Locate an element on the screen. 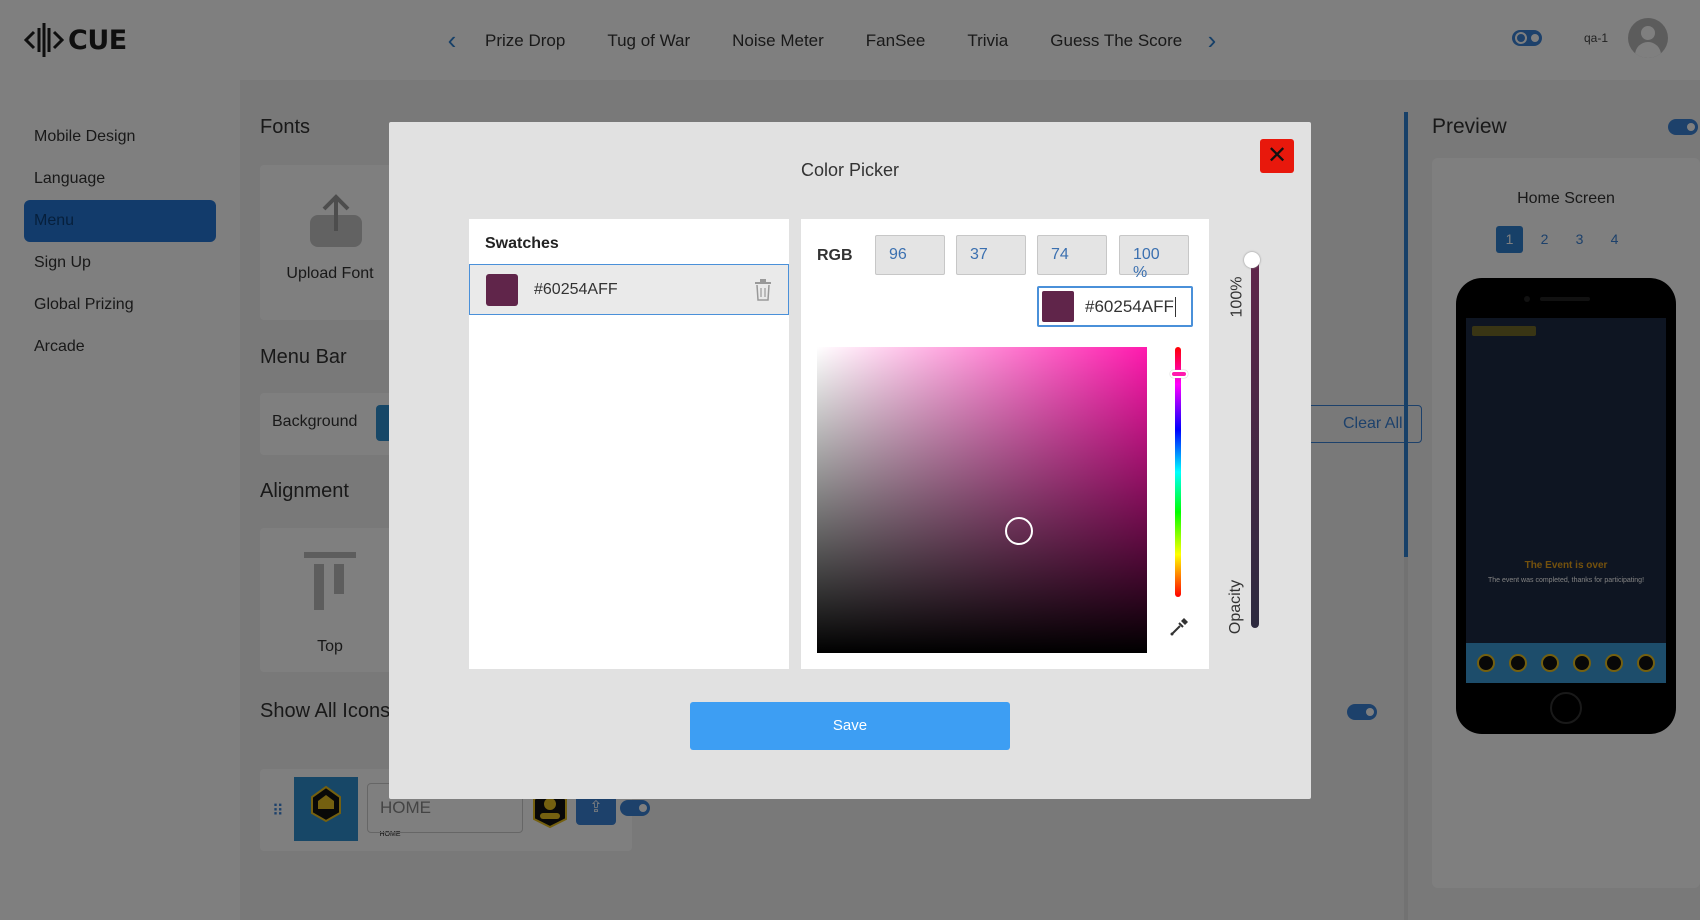 The image size is (1700, 920). save-button: Save is located at coordinates (850, 726).